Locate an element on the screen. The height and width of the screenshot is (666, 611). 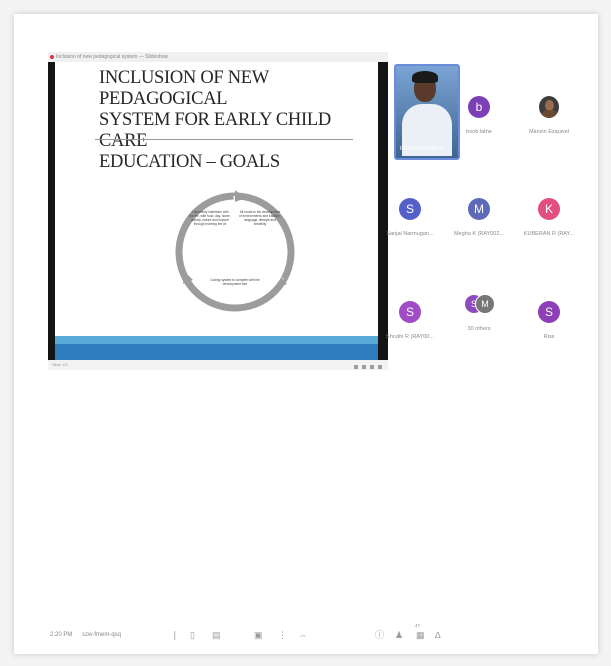
self-name: RICHARD RAM R is located at coordinates (422, 149).